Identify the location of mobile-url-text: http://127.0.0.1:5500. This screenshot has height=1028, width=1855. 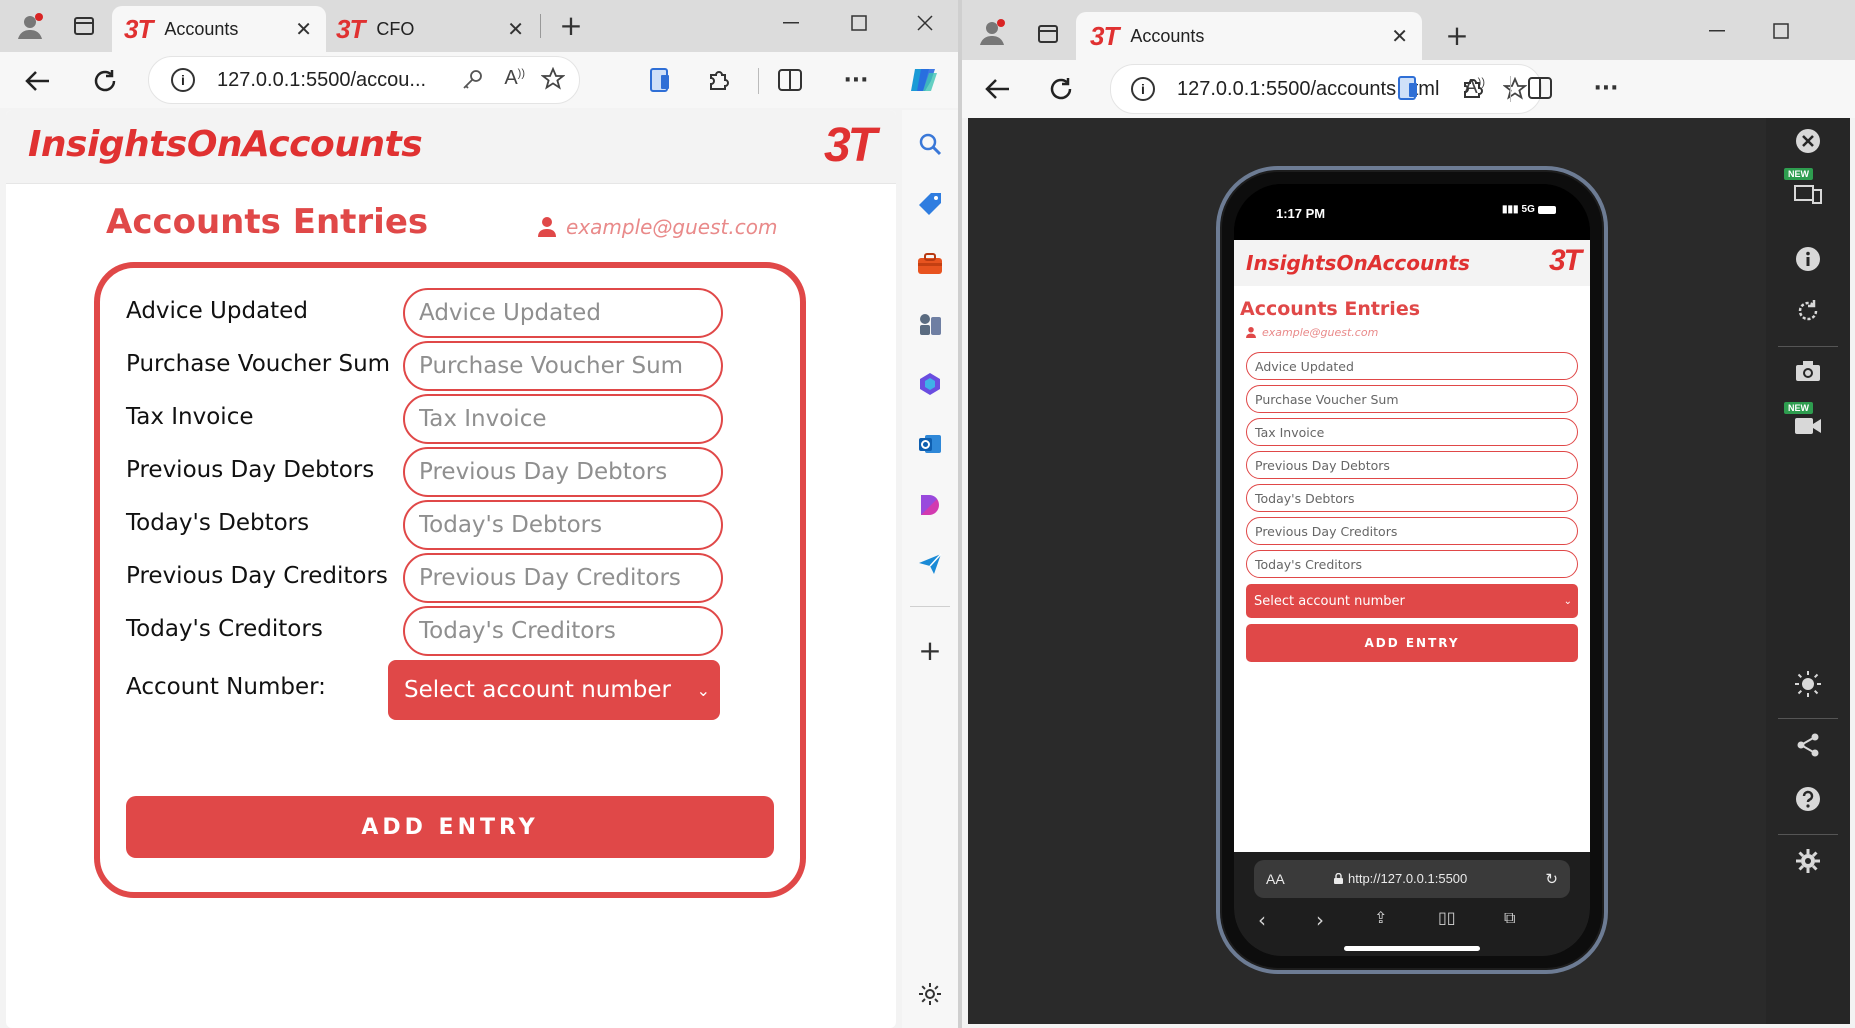
(1408, 878).